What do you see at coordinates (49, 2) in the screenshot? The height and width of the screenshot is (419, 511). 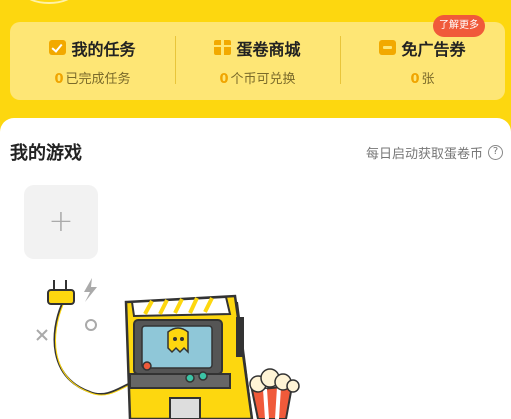 I see `avatar` at bounding box center [49, 2].